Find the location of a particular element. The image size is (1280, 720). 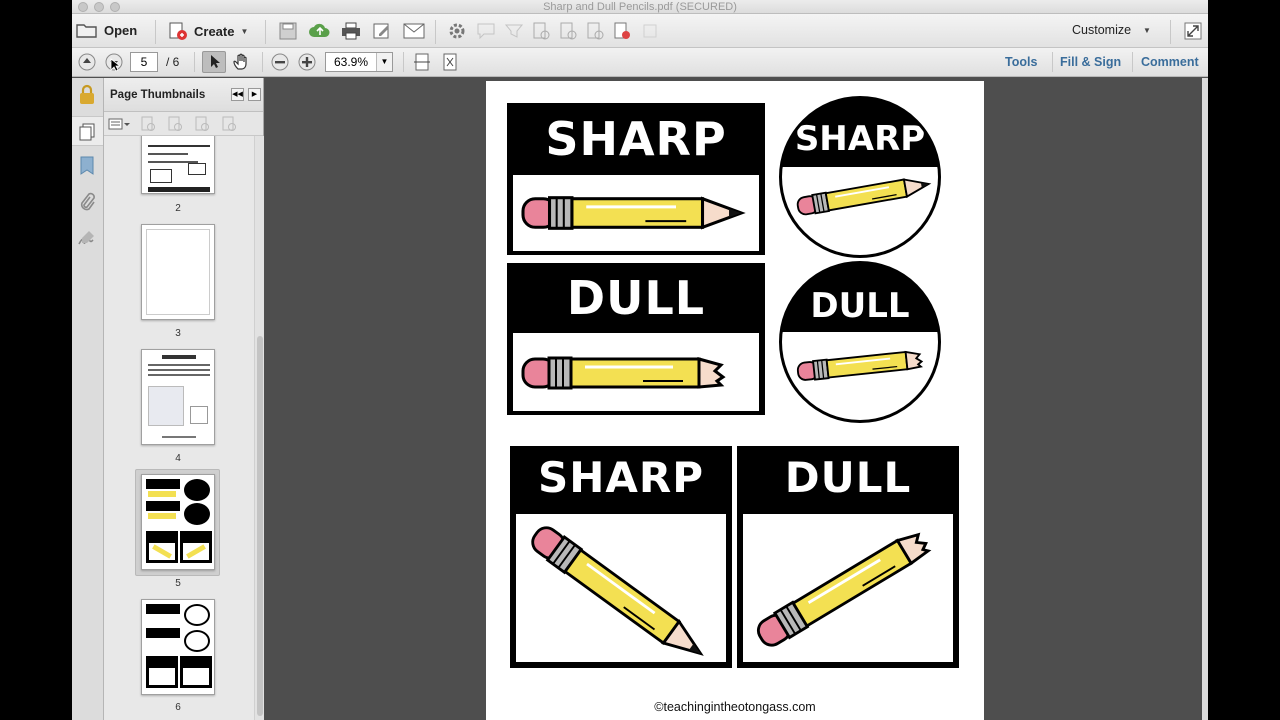

panel-title: Page Thumbnails is located at coordinates (158, 95).